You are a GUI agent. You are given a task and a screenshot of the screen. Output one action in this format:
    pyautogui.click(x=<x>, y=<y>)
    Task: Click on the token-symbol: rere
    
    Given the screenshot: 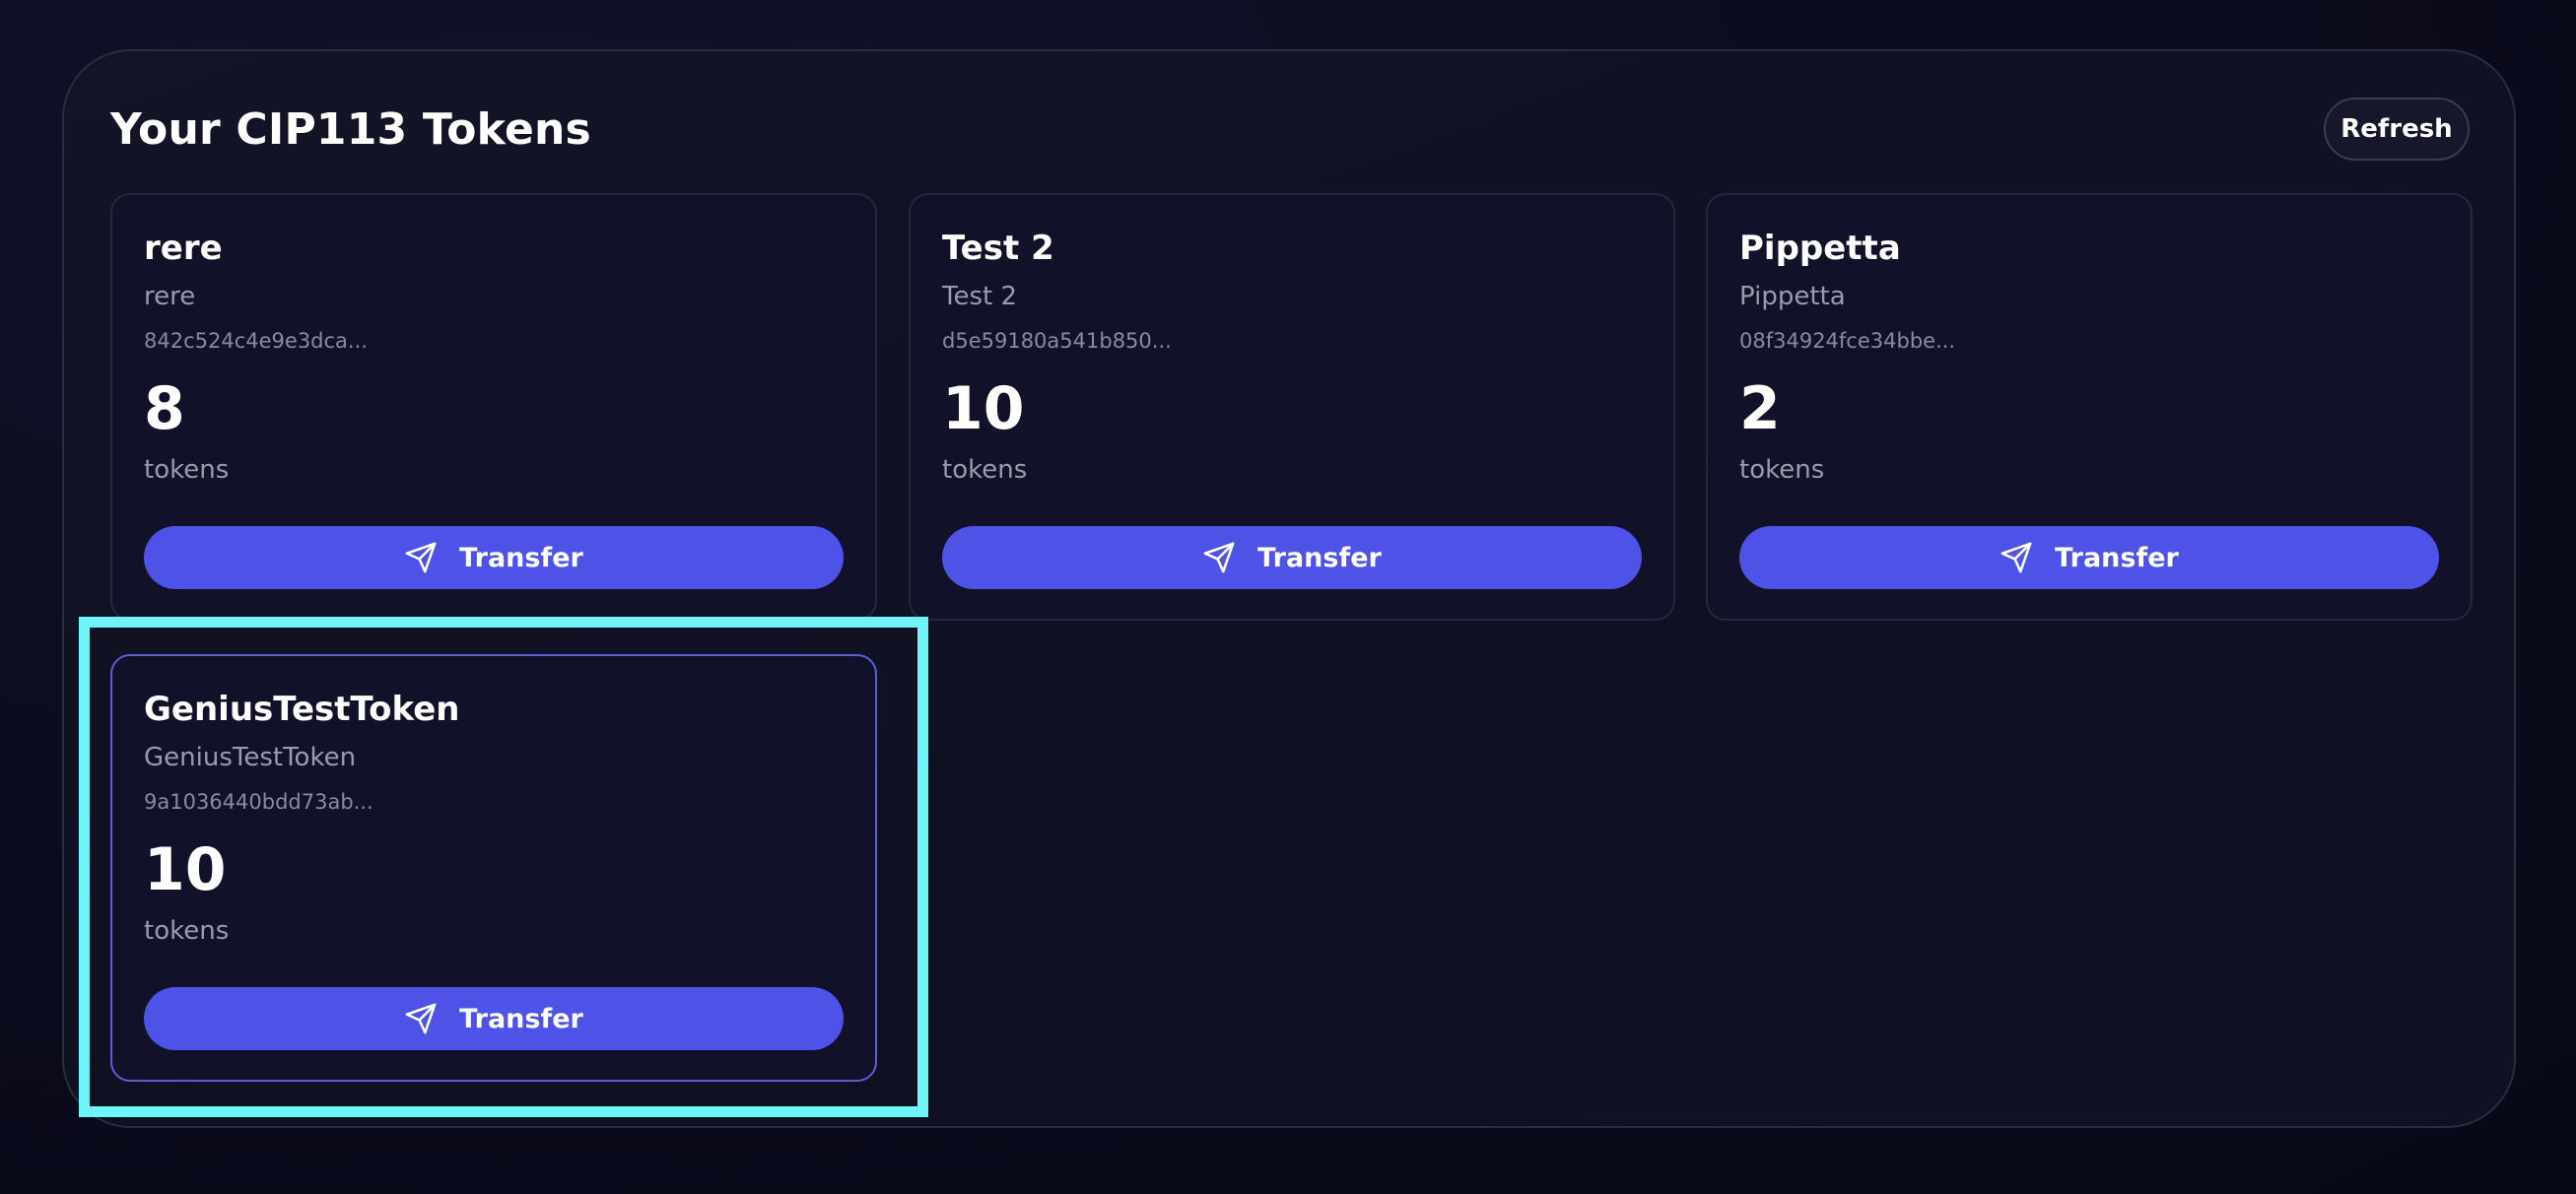 What is the action you would take?
    pyautogui.click(x=170, y=296)
    